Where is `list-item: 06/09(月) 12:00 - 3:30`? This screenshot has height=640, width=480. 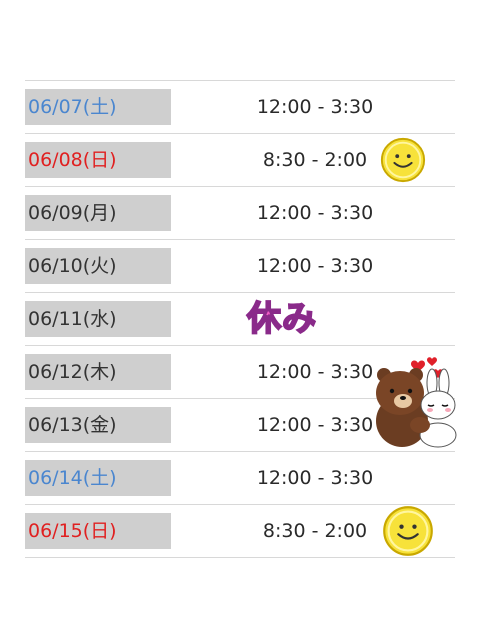
list-item: 06/09(月) 12:00 - 3:30 is located at coordinates (240, 212).